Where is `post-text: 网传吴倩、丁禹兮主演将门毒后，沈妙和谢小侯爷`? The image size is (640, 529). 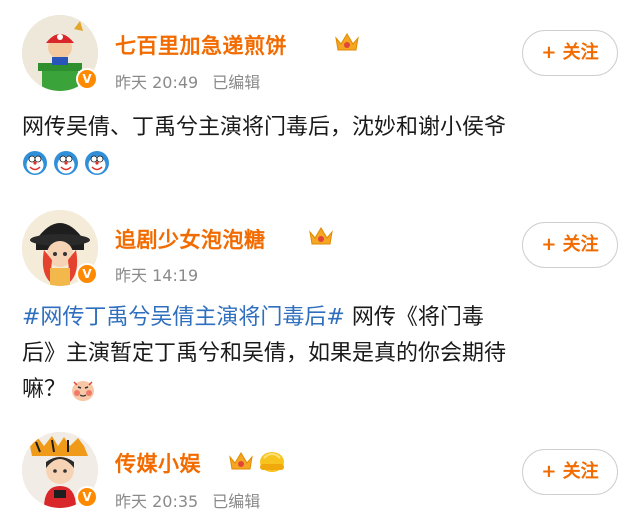 post-text: 网传吴倩、丁禹兮主演将门毒后，沈妙和谢小侯爷 is located at coordinates (322, 128).